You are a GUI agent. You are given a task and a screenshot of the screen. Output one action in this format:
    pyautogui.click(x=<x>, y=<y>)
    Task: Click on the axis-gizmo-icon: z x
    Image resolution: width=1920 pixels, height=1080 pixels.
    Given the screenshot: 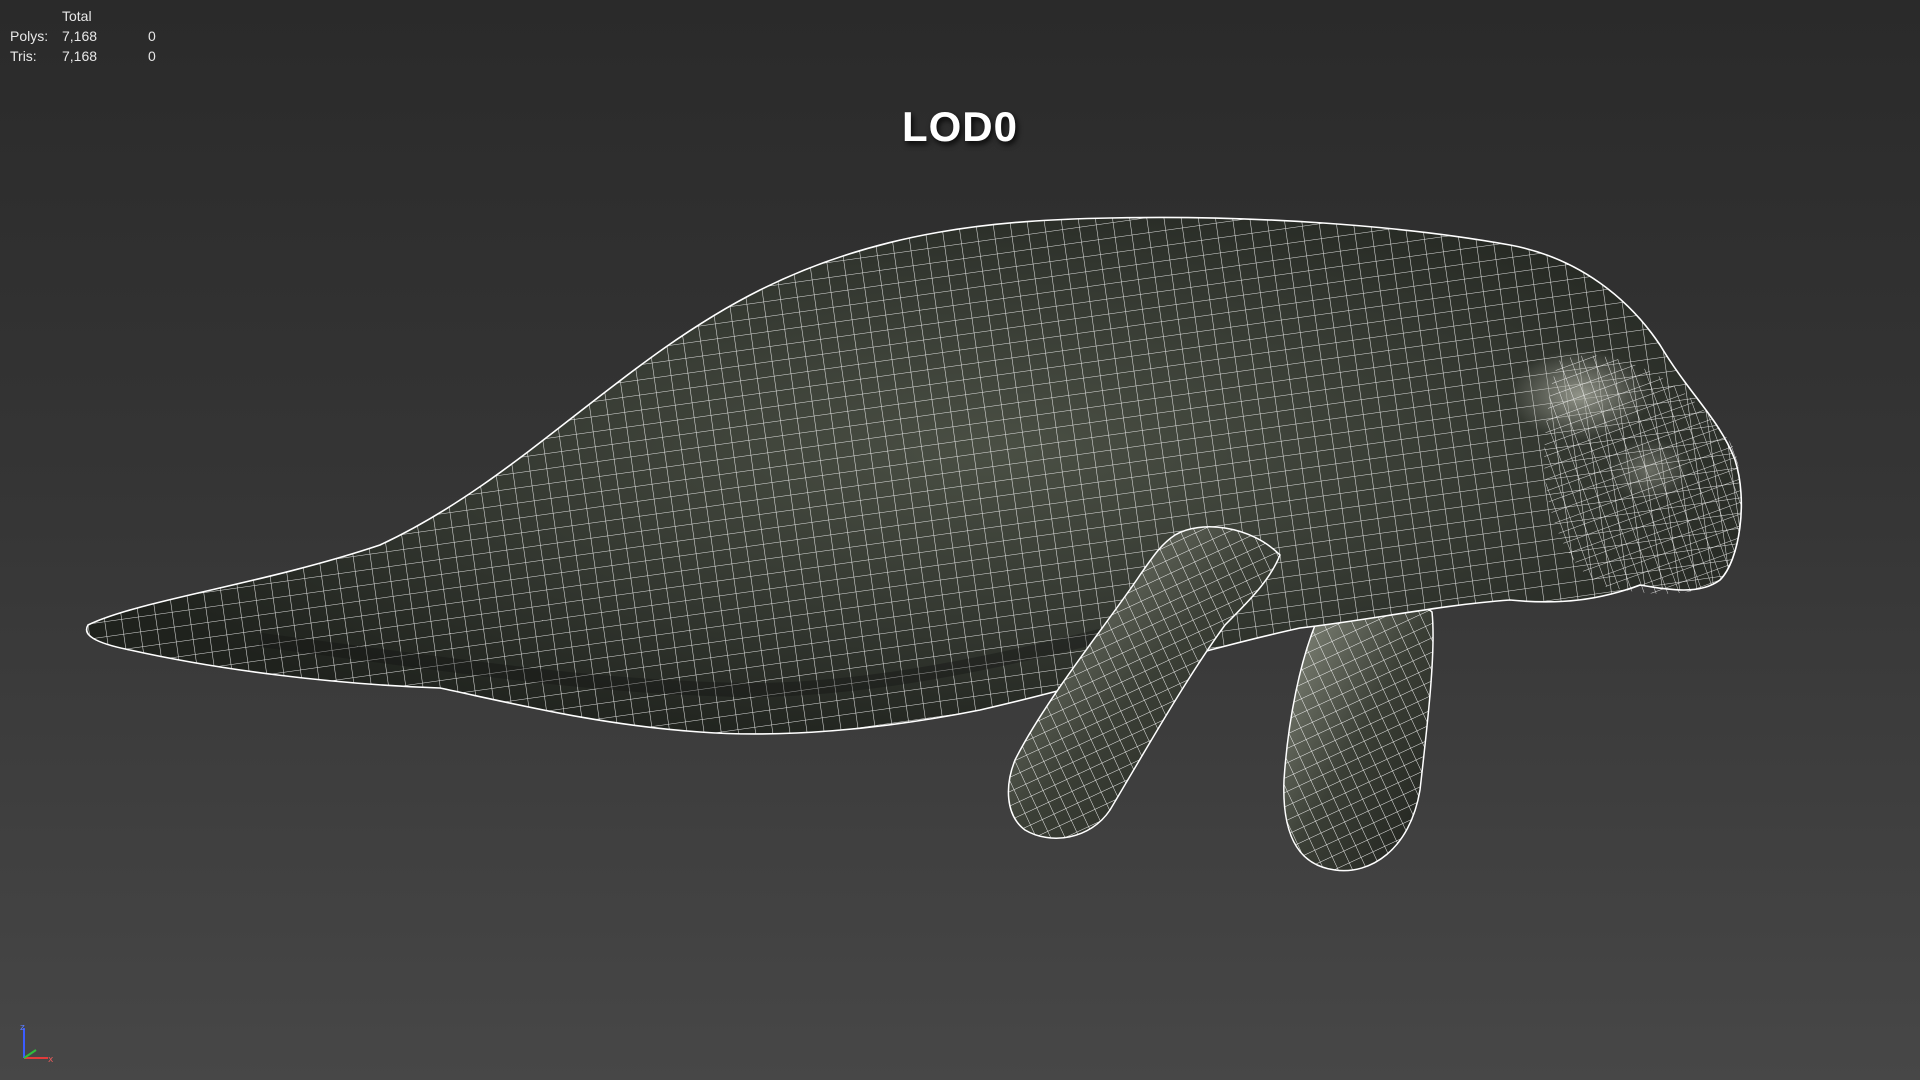 What is the action you would take?
    pyautogui.click(x=37, y=1043)
    